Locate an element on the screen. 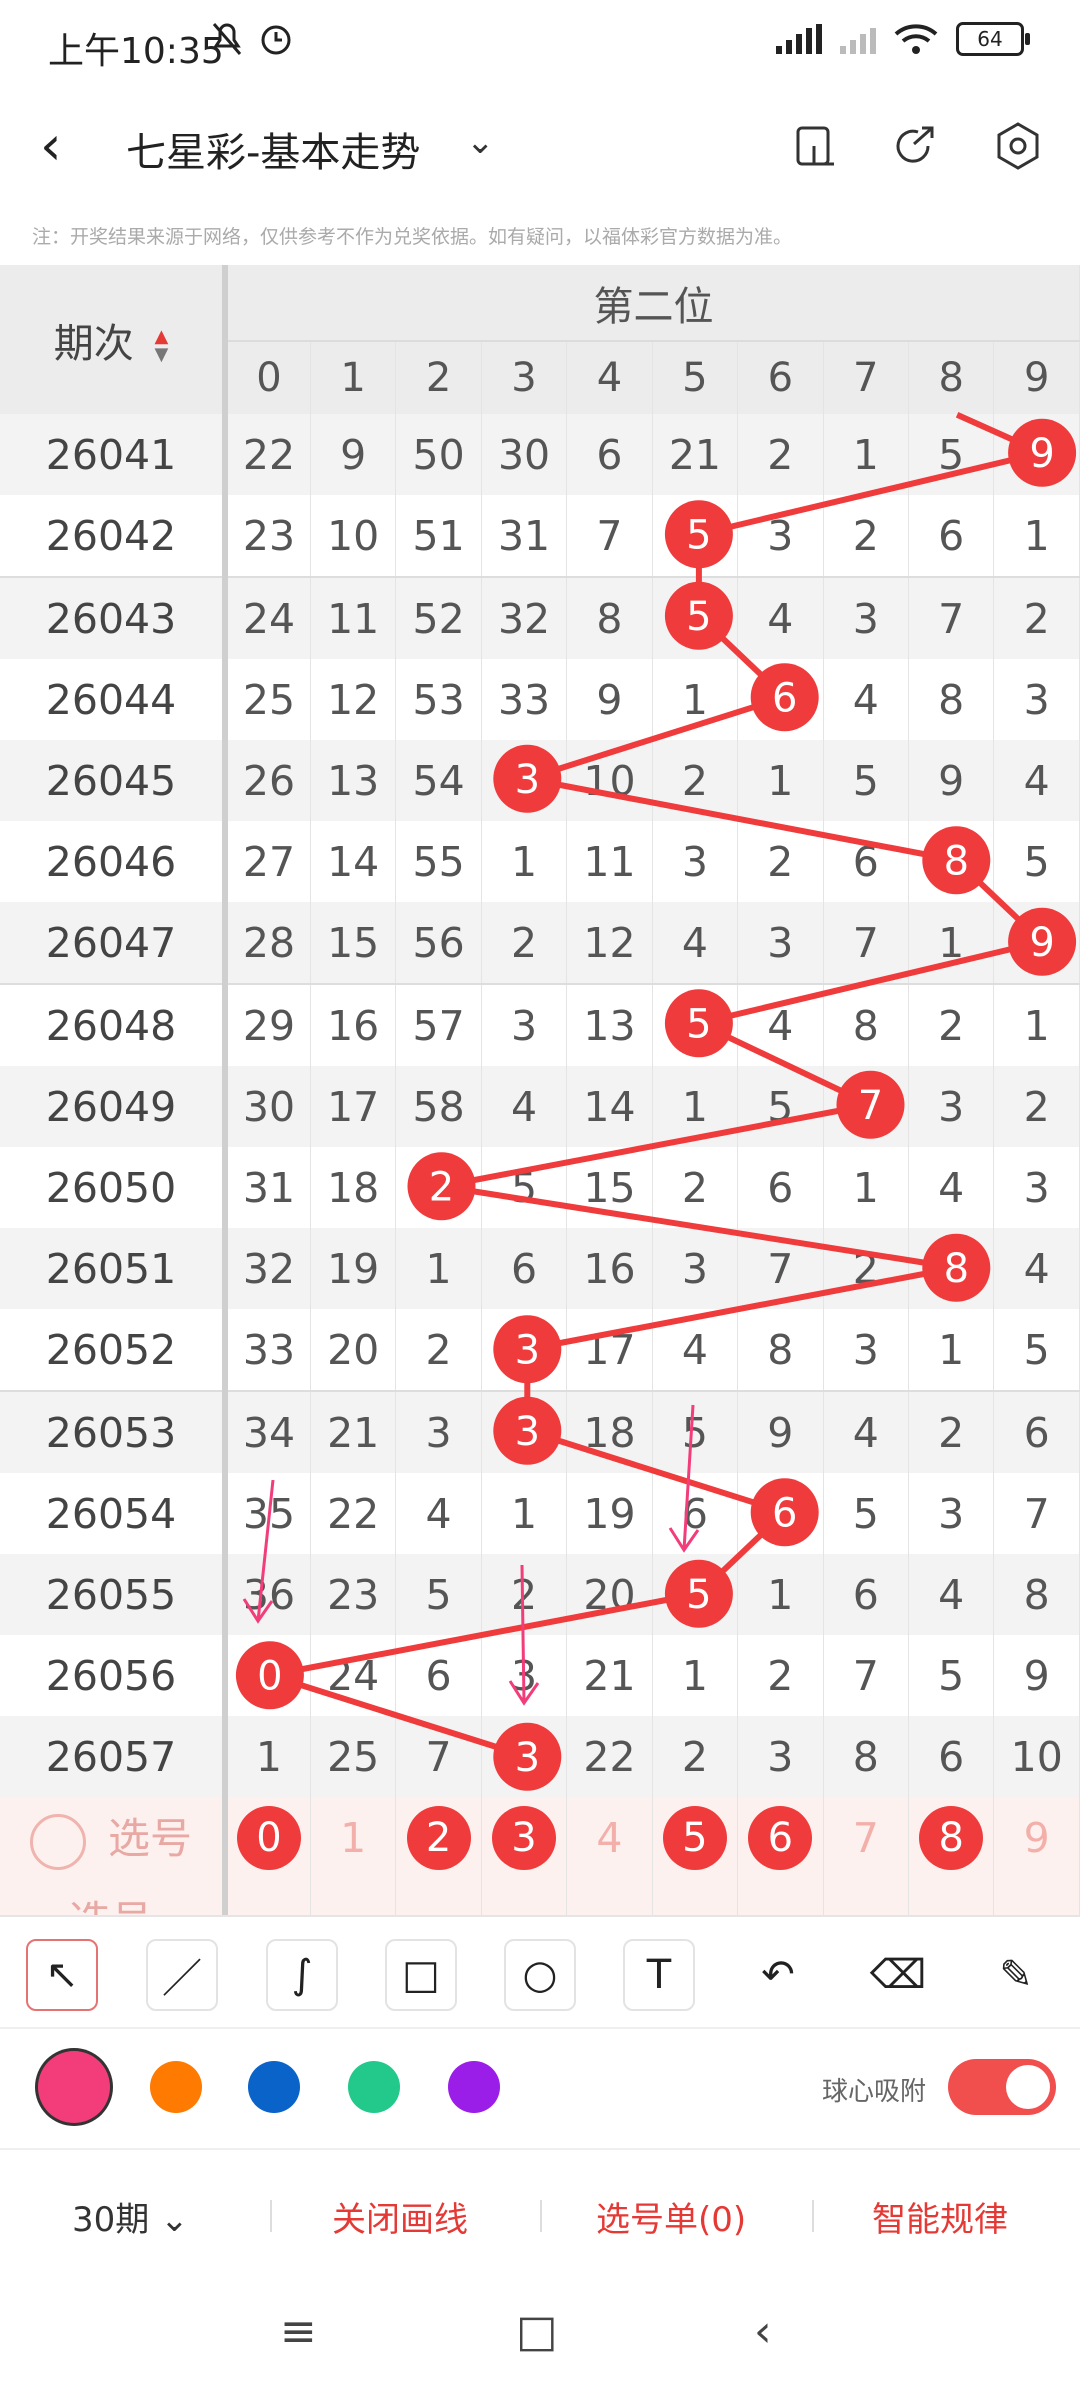  split-screen-icon is located at coordinates (816, 146).